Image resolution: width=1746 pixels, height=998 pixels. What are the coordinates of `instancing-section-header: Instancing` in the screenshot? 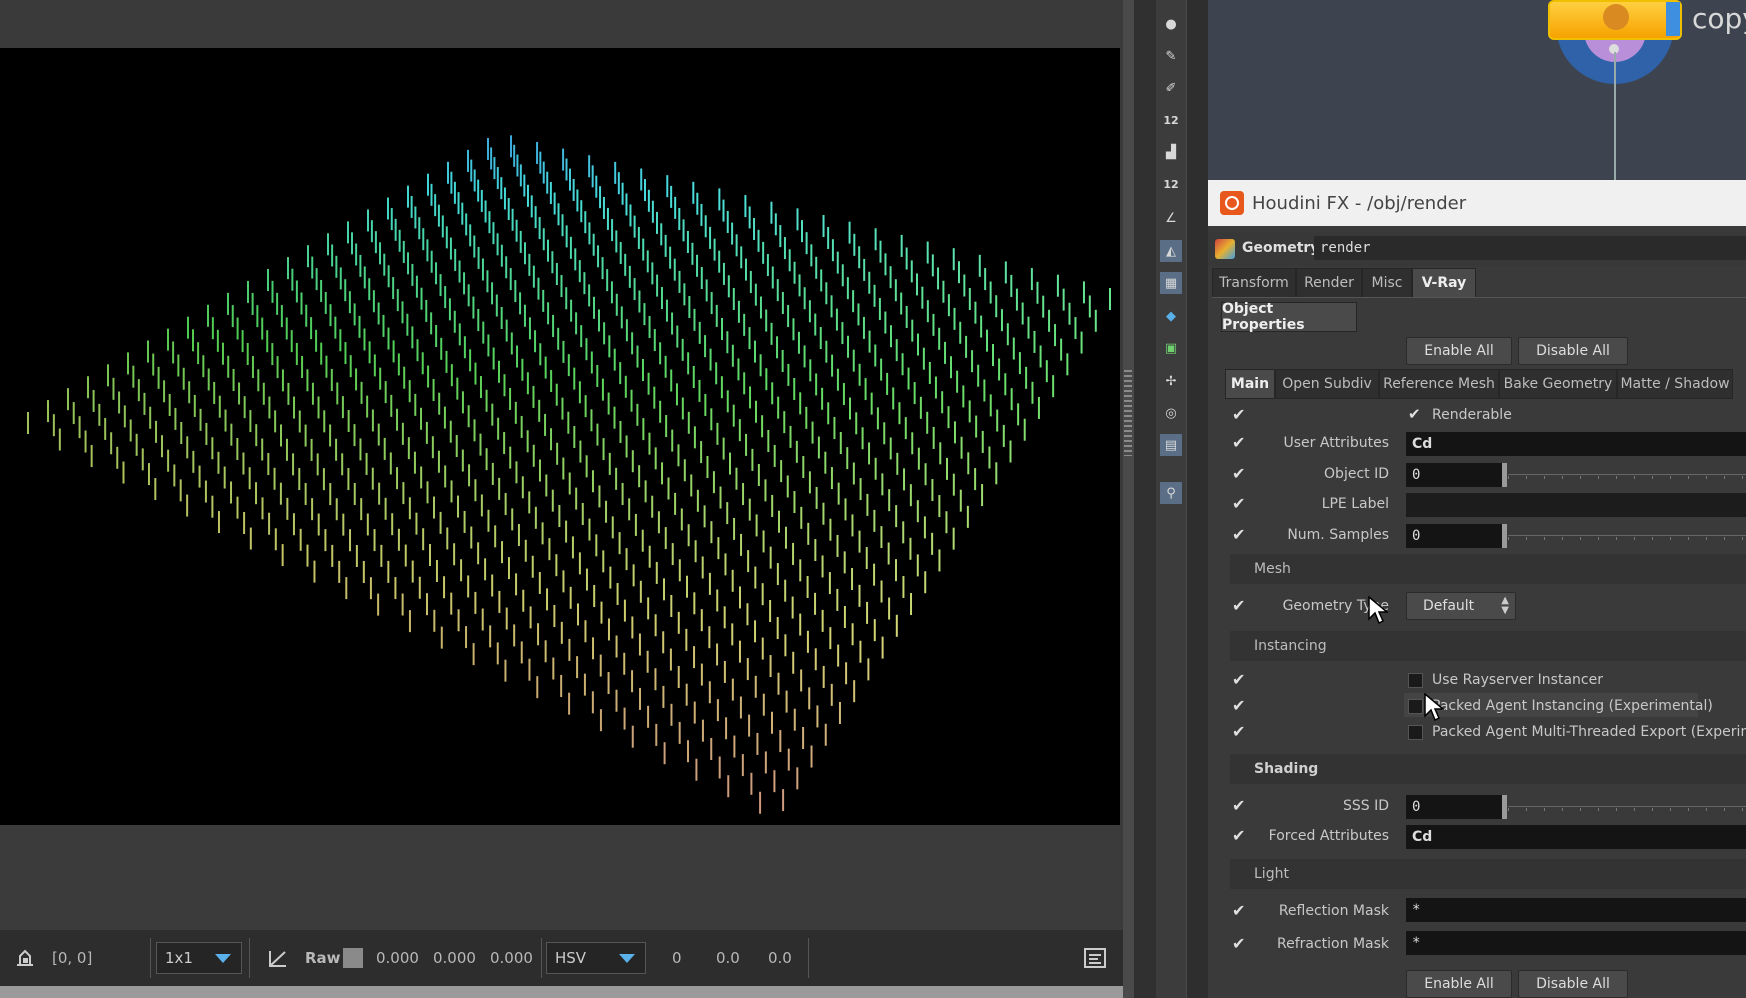 It's located at (1488, 646).